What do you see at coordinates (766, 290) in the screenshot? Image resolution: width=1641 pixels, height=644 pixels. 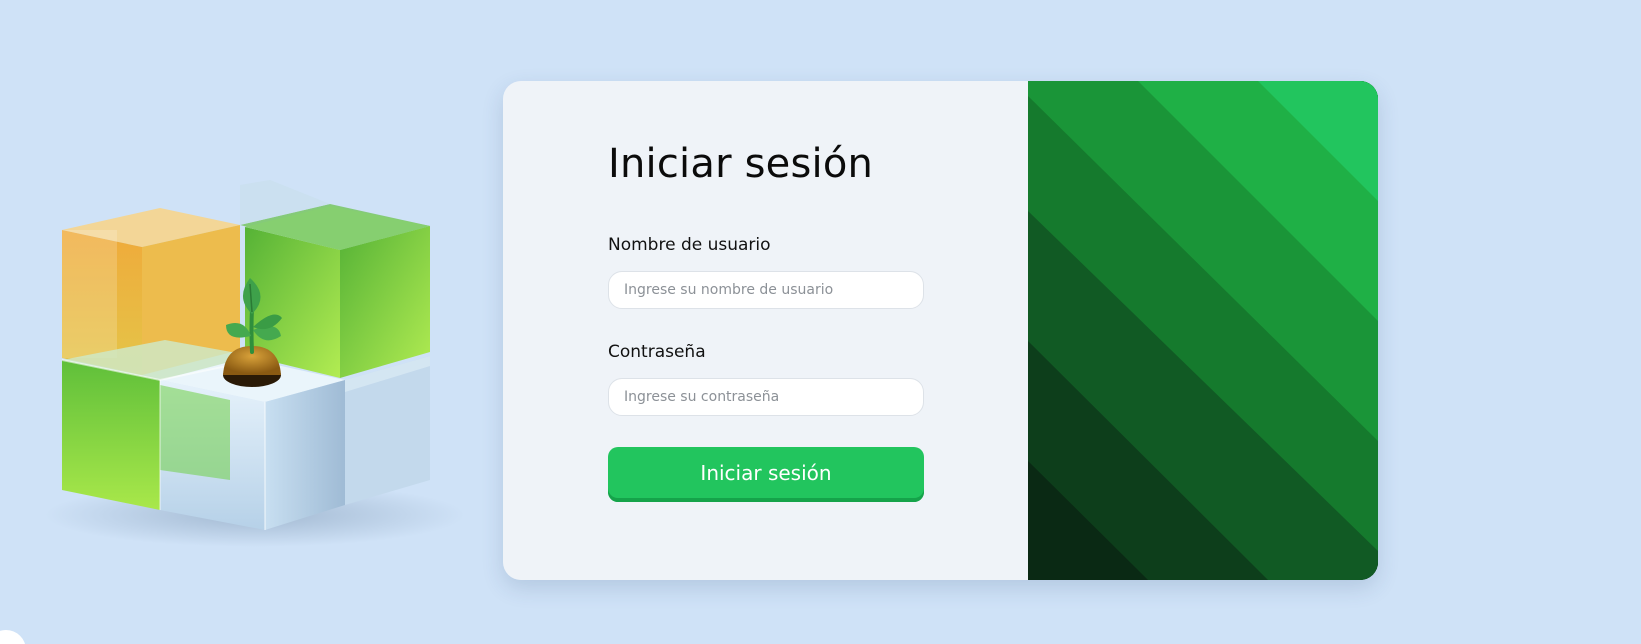 I see `username-input` at bounding box center [766, 290].